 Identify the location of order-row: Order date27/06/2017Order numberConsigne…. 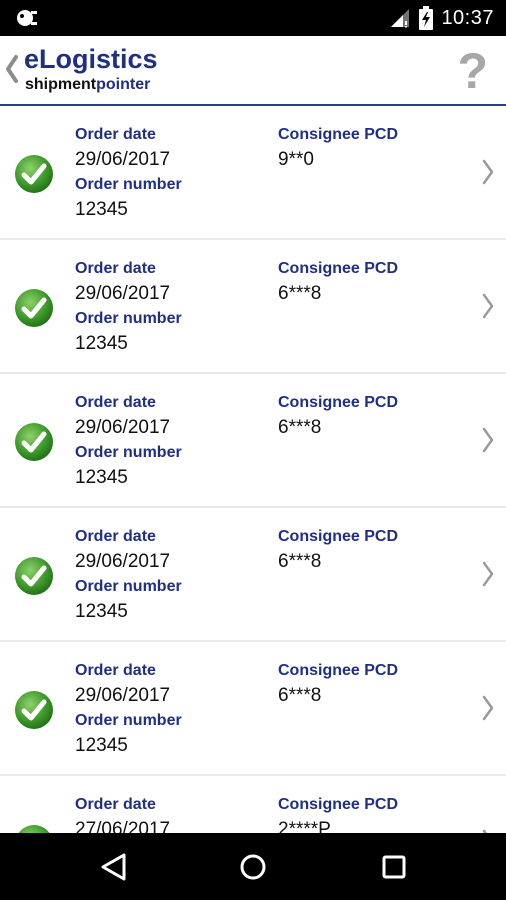
(253, 804).